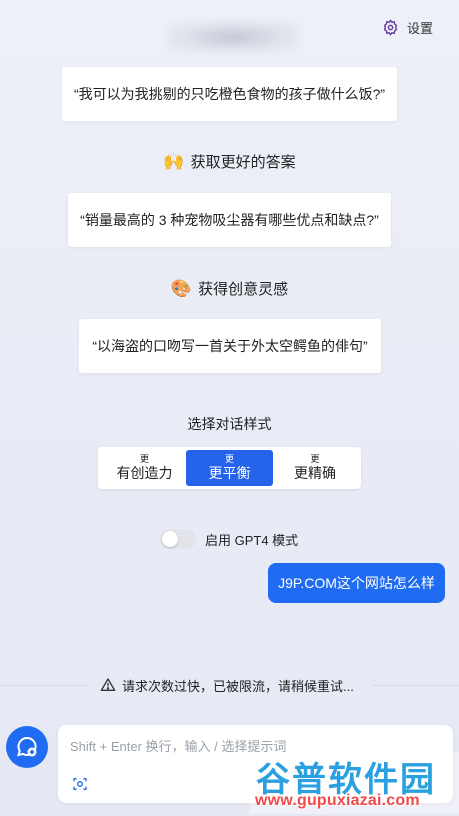 This screenshot has width=459, height=816. I want to click on gpt4-mode-label: 启用 GPT4 模式, so click(252, 540).